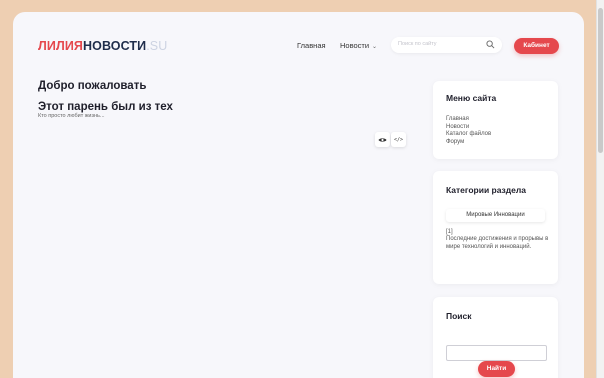  I want to click on logo-part-3: .SU, so click(157, 46).